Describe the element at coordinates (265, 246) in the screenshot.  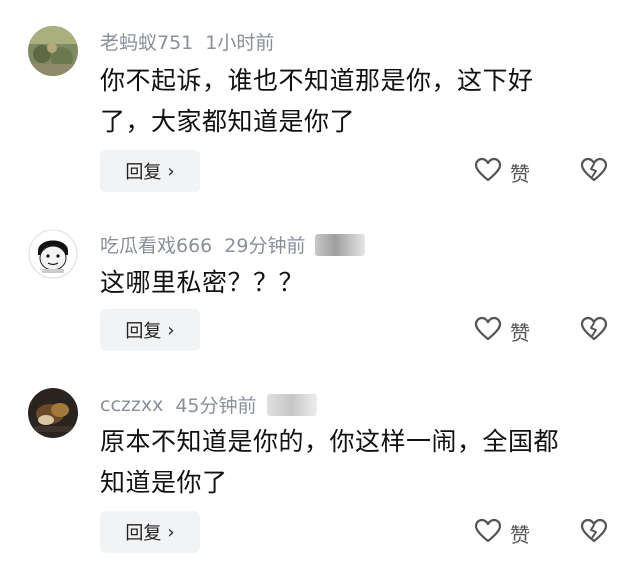
I see `timestamp: 29分钟前` at that location.